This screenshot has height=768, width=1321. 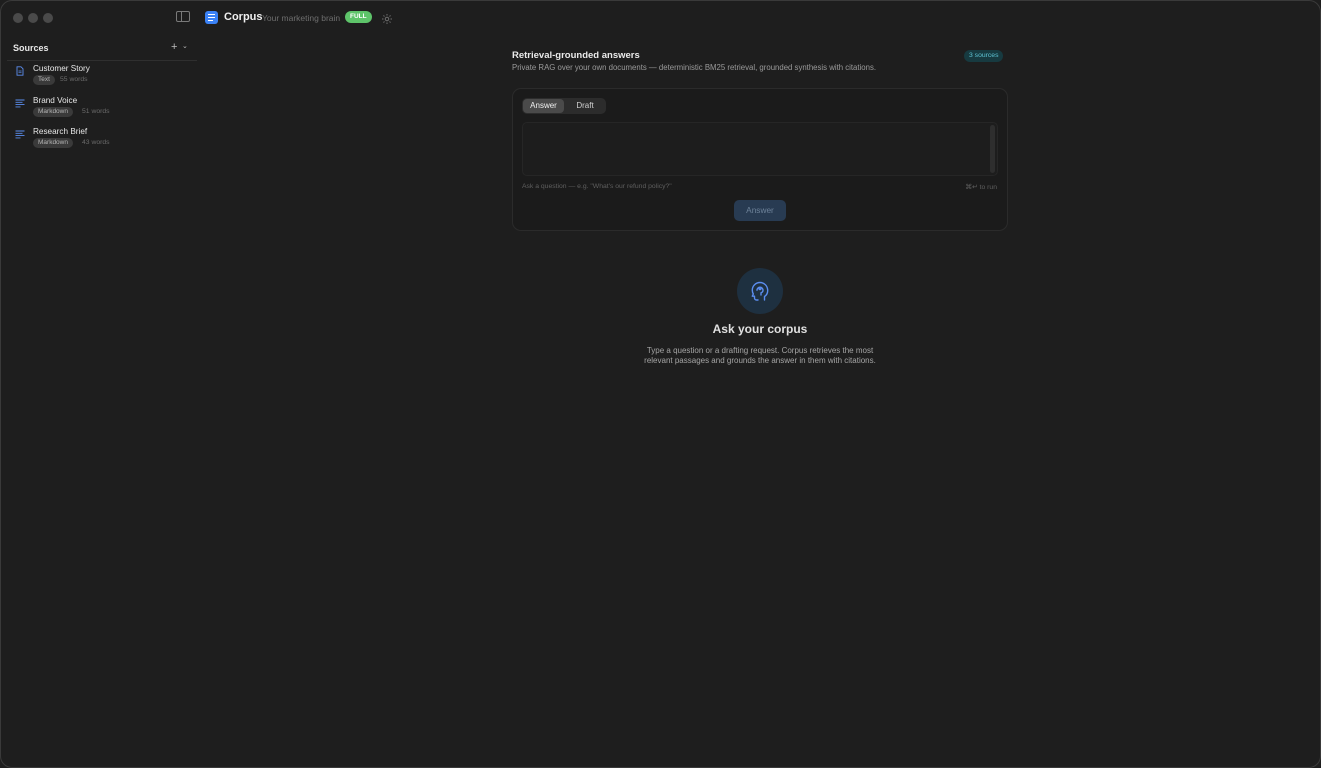 I want to click on sidebar-toggle-icon, so click(x=183, y=16).